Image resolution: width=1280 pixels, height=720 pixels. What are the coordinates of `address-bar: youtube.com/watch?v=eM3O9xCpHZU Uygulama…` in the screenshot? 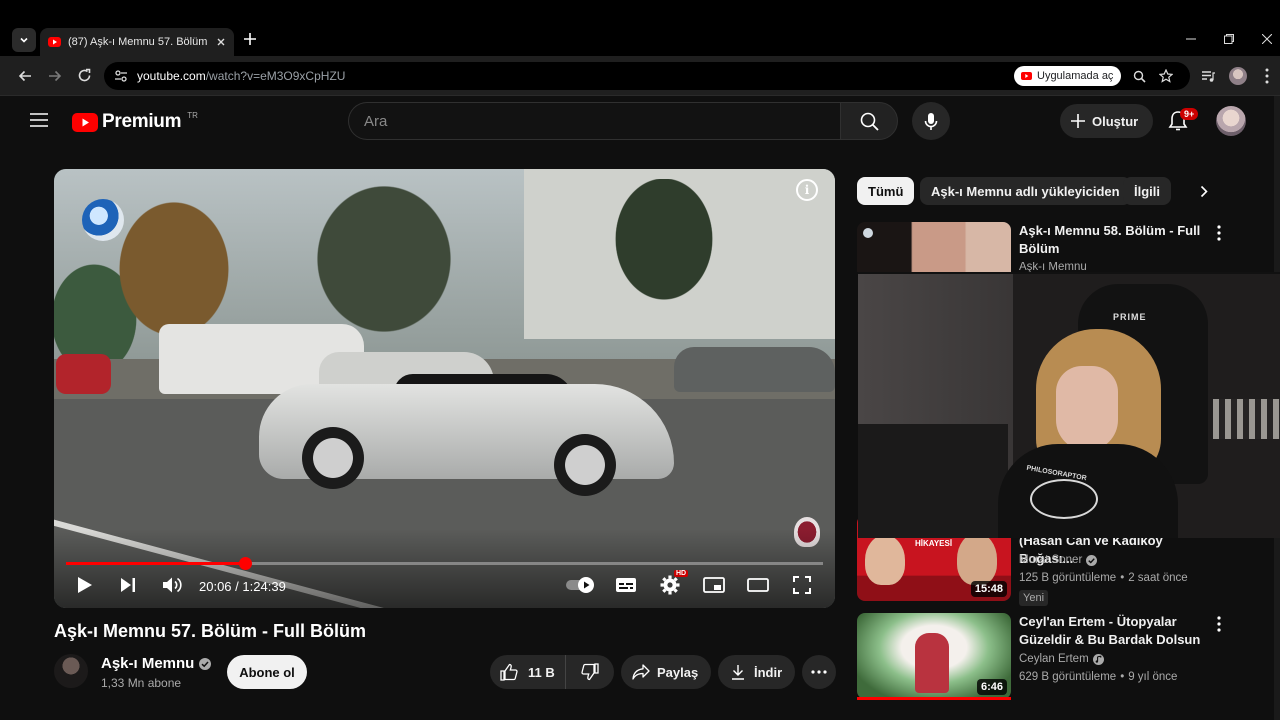 It's located at (647, 76).